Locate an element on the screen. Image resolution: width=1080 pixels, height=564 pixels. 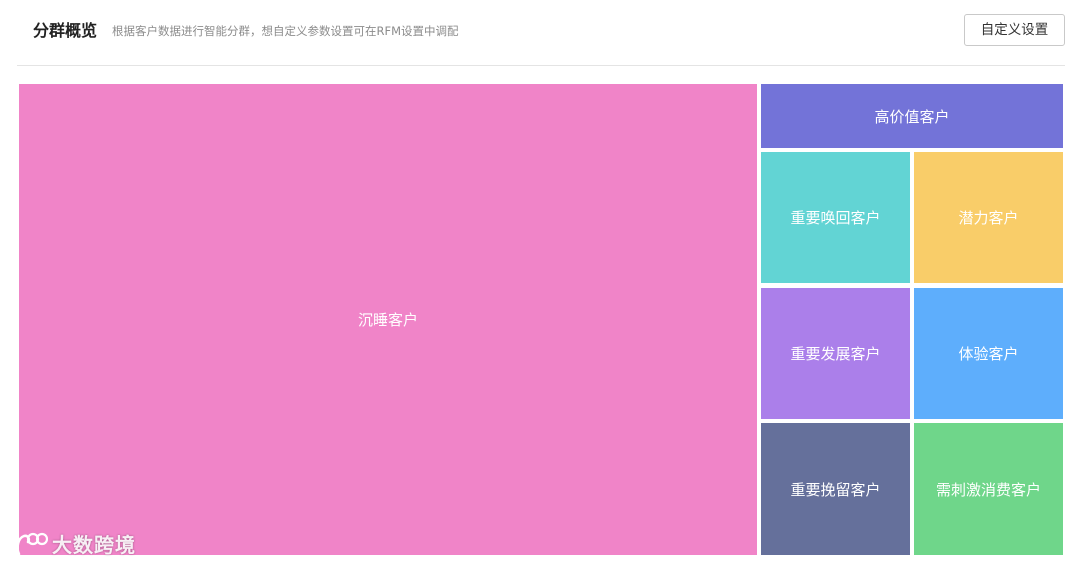
segment-label: 高价值客户 is located at coordinates (912, 116).